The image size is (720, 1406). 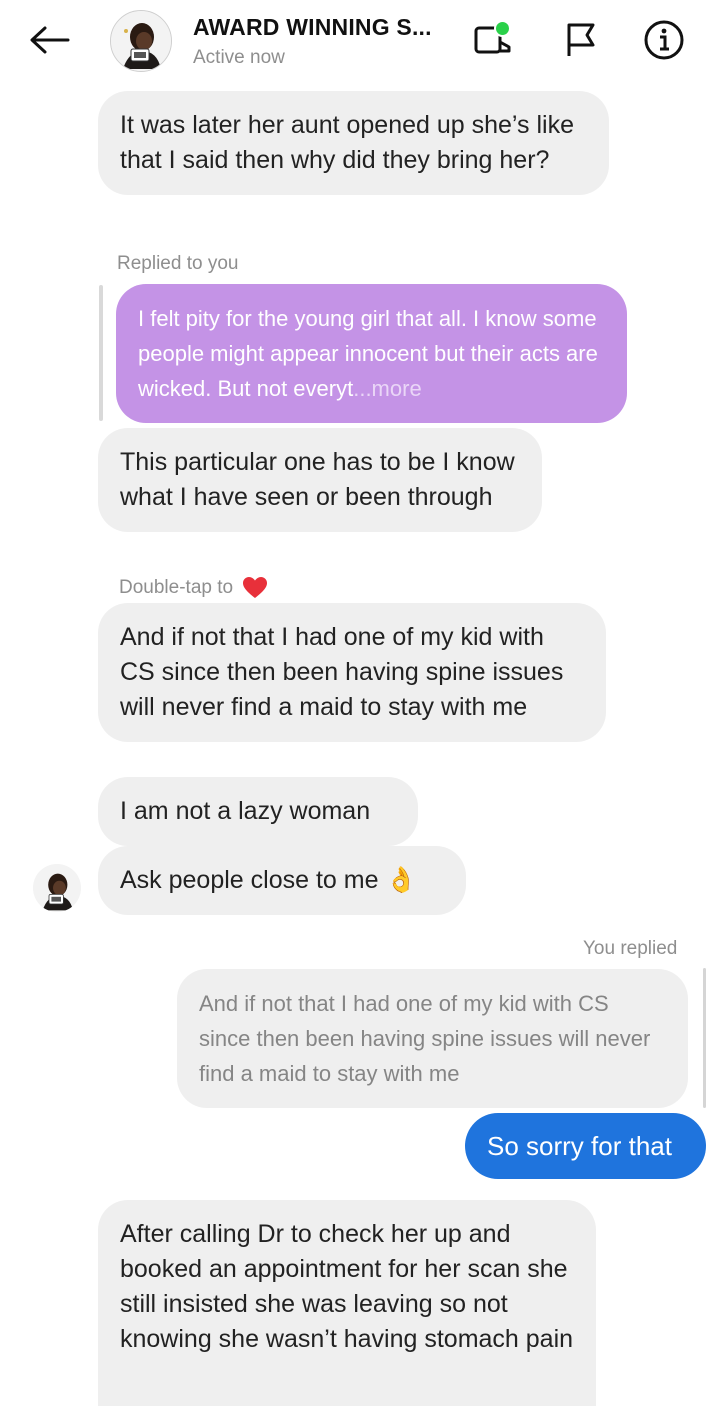 I want to click on double-tap-hint: Double-tap to, so click(x=193, y=588).